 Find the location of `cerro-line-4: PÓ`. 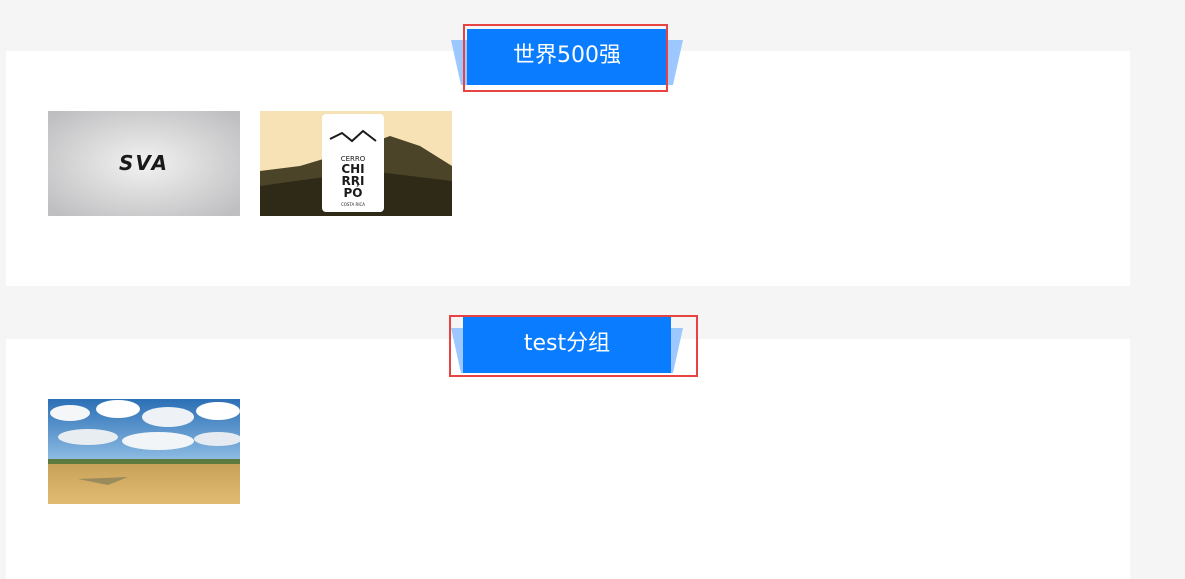

cerro-line-4: PÓ is located at coordinates (353, 192).